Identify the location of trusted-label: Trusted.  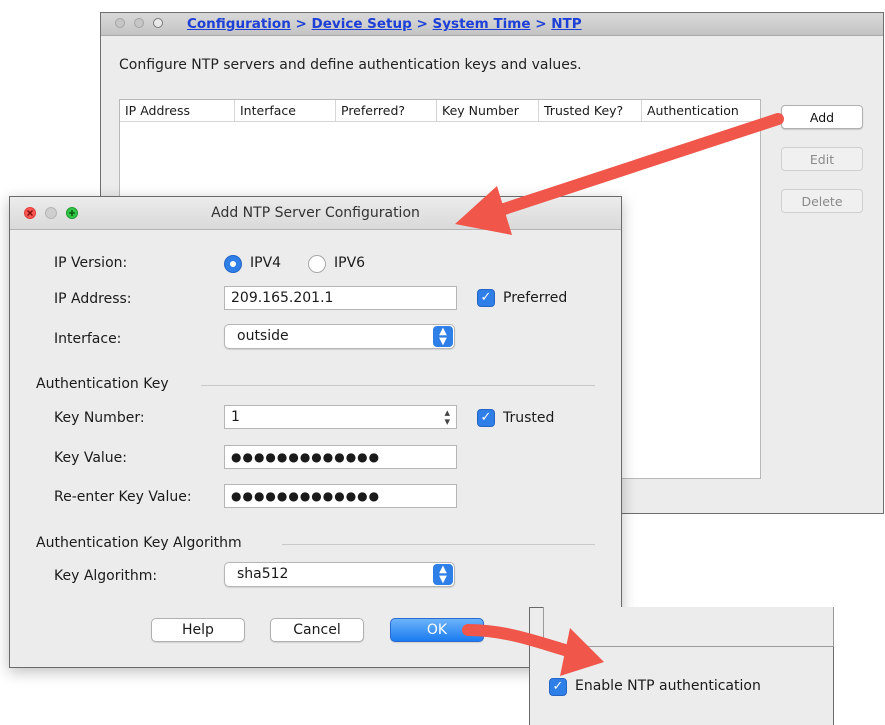
(528, 418).